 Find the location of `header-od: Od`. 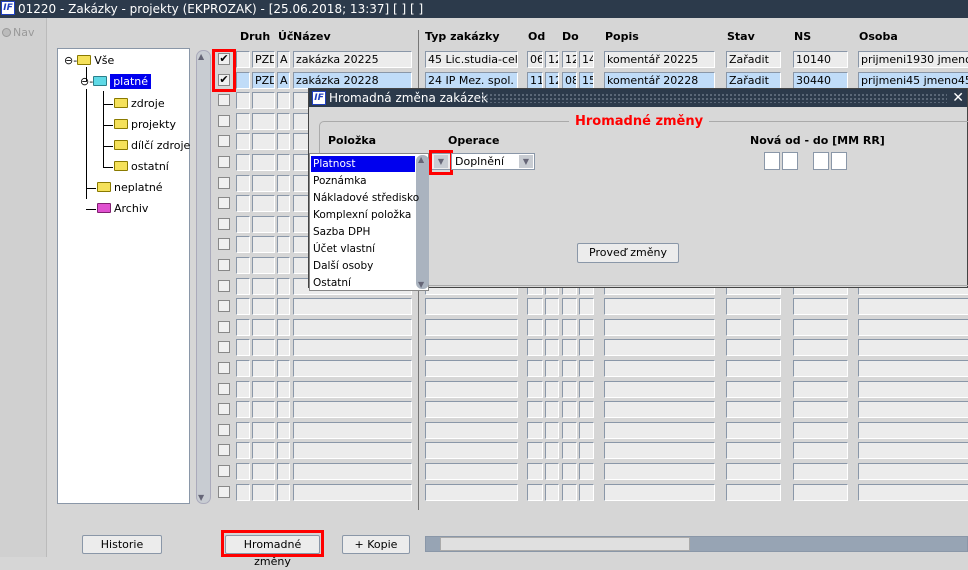

header-od: Od is located at coordinates (536, 36).